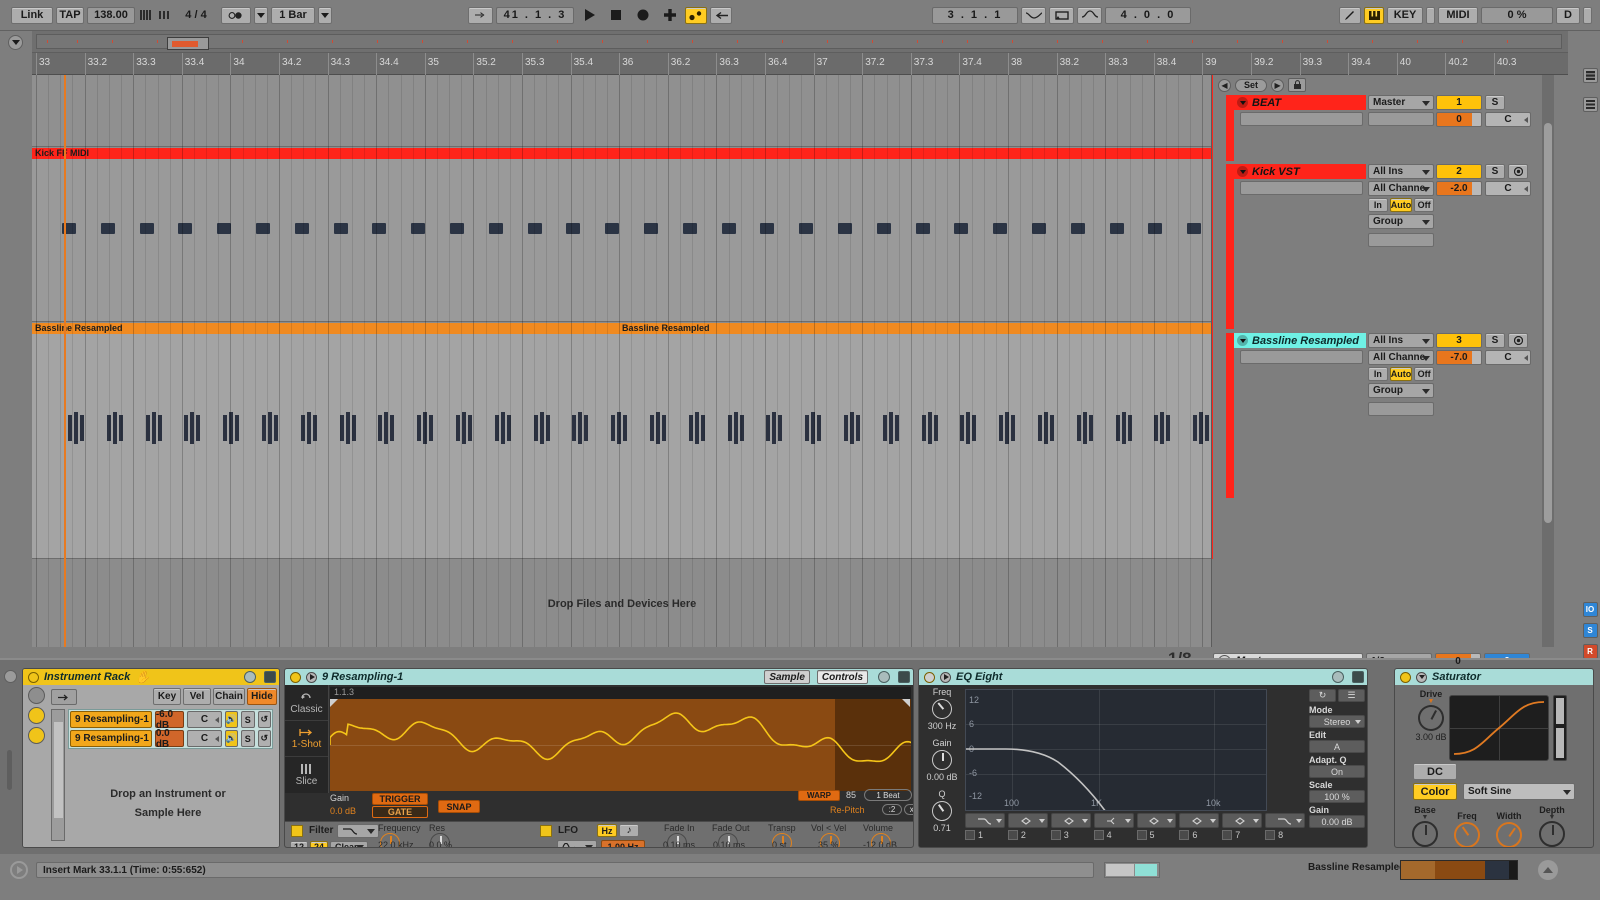  Describe the element at coordinates (975, 15) in the screenshot. I see `loop-start-field: 3 . 1 . 1` at that location.